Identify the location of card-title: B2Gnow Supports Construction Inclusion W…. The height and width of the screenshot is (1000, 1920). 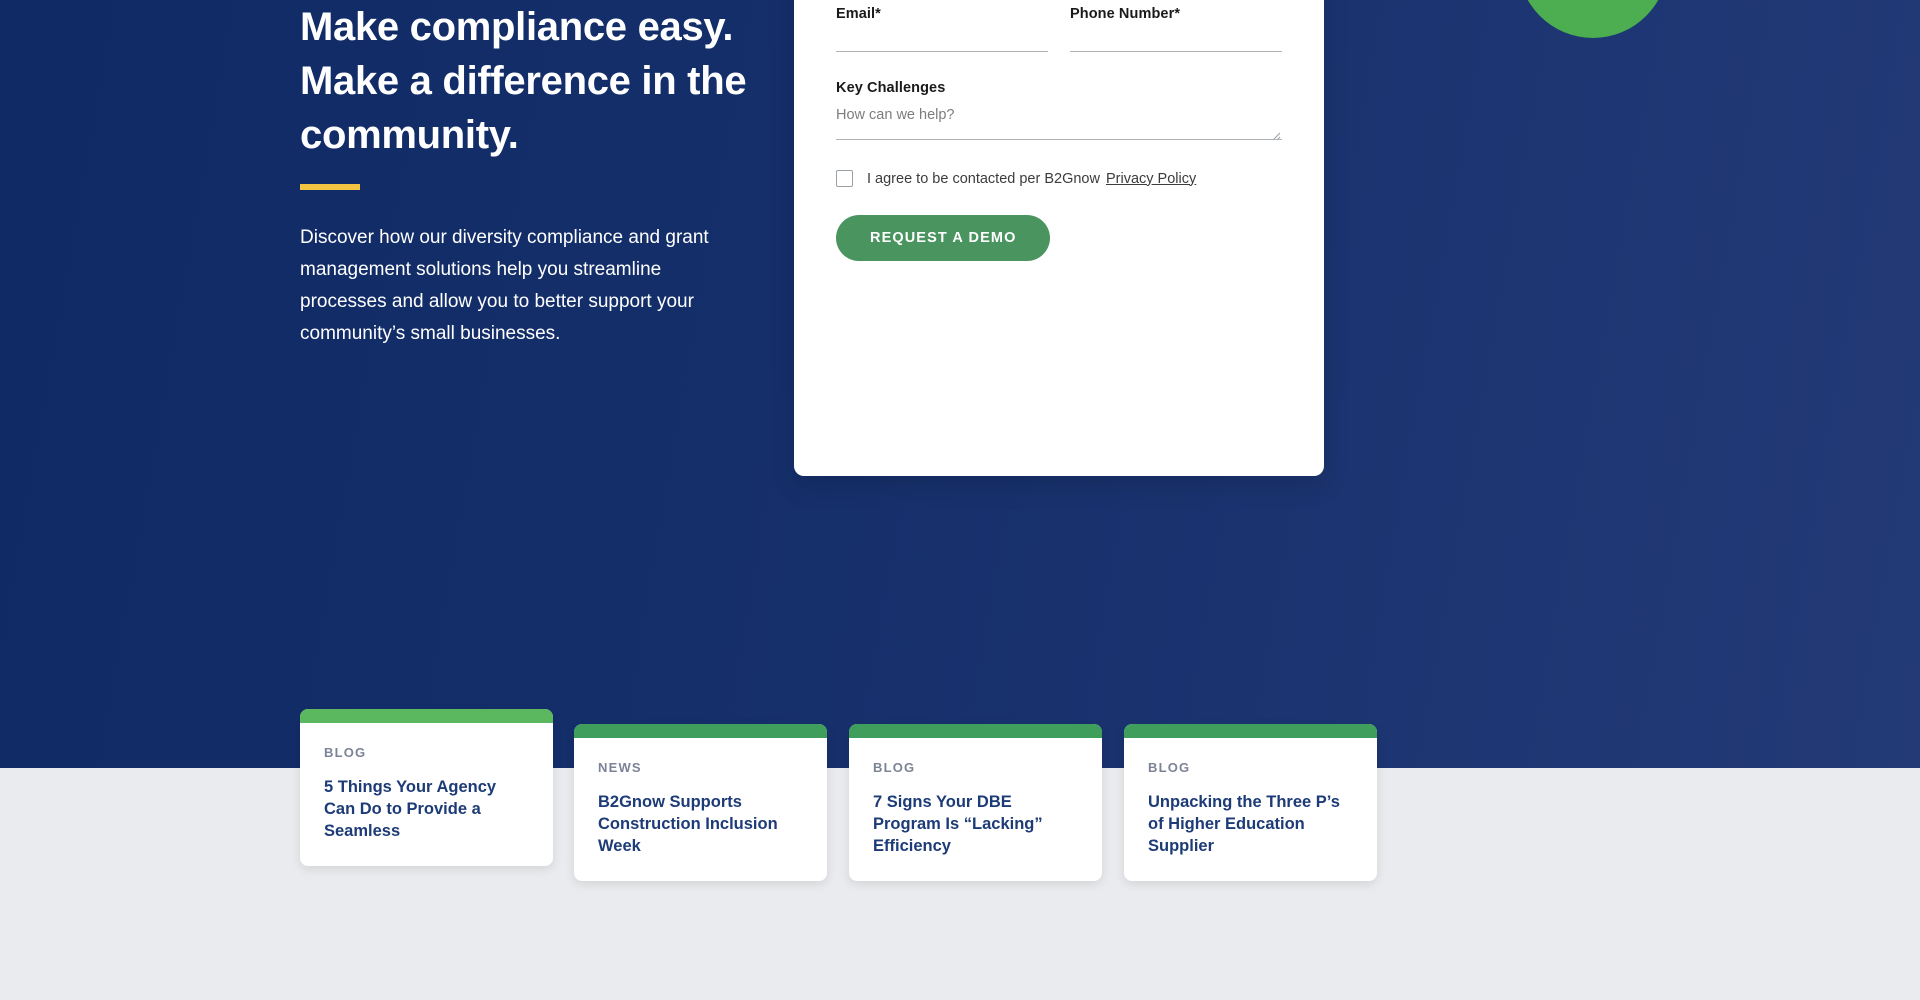
(688, 824).